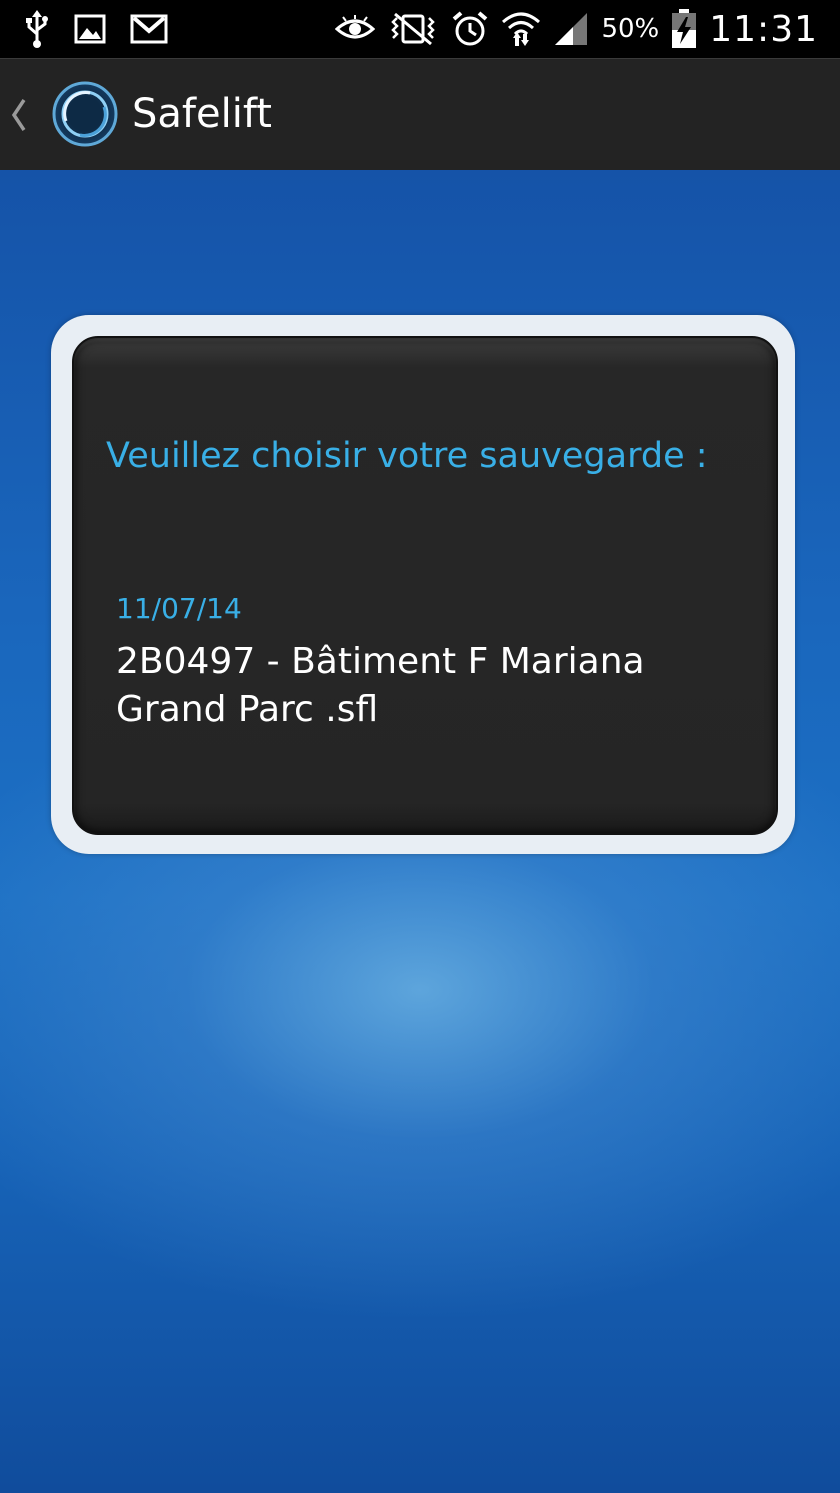 The width and height of the screenshot is (840, 1493). What do you see at coordinates (413, 29) in the screenshot?
I see `vibrate-icon` at bounding box center [413, 29].